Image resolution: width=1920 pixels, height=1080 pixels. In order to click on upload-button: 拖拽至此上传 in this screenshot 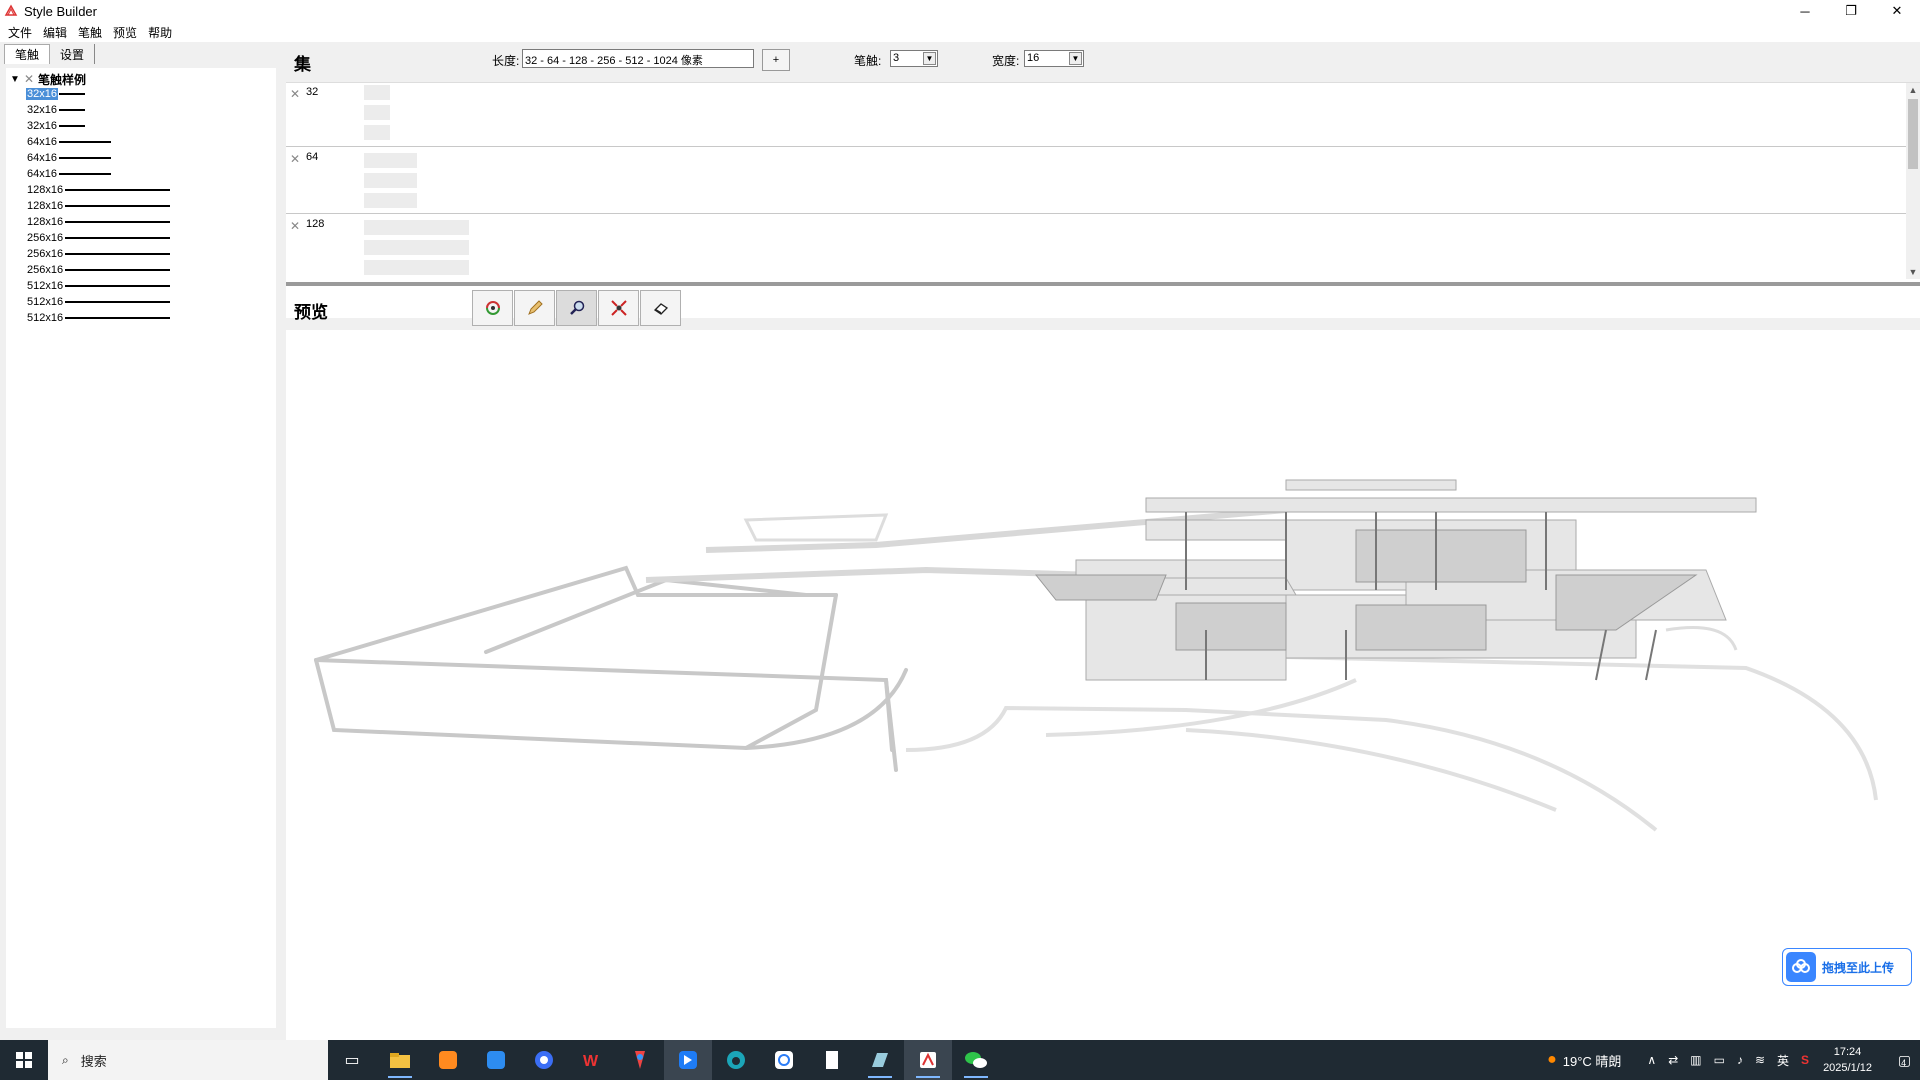, I will do `click(1847, 967)`.